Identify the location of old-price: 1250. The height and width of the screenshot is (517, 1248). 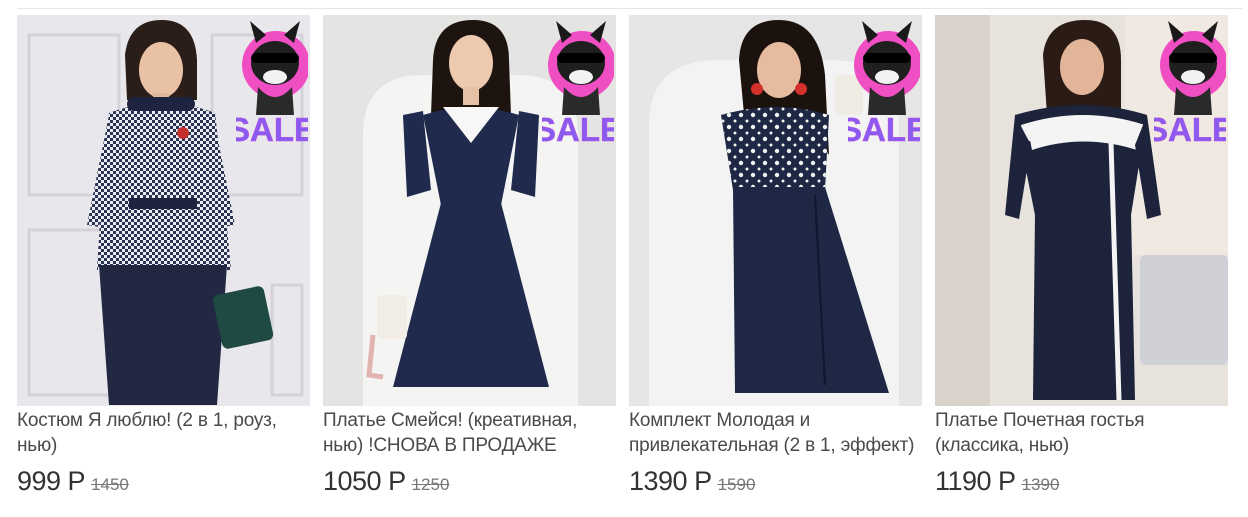
(430, 484).